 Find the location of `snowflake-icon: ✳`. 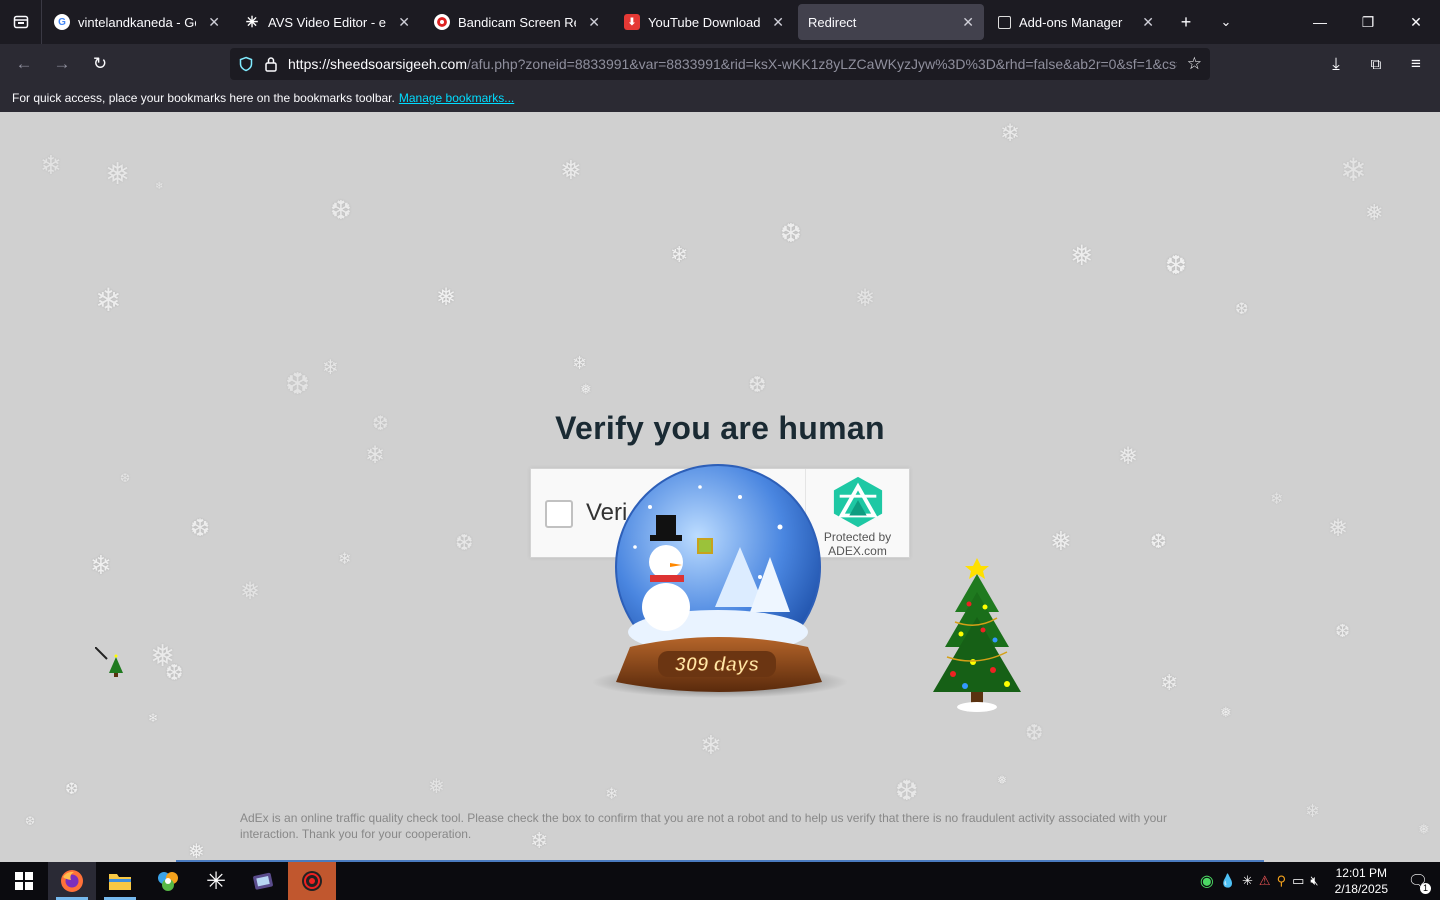

snowflake-icon: ✳ is located at coordinates (216, 881).